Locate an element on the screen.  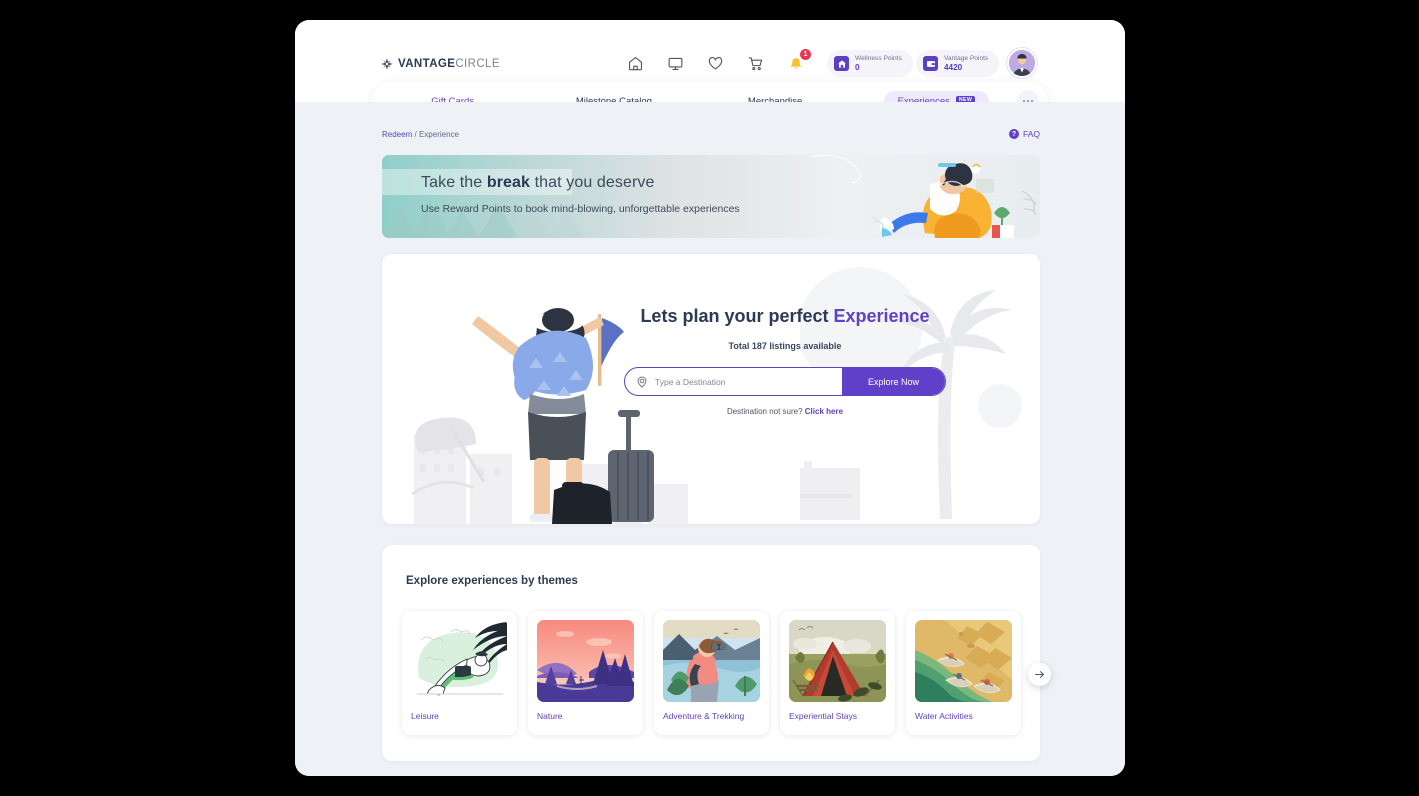
leisure-illustration is located at coordinates (459, 661).